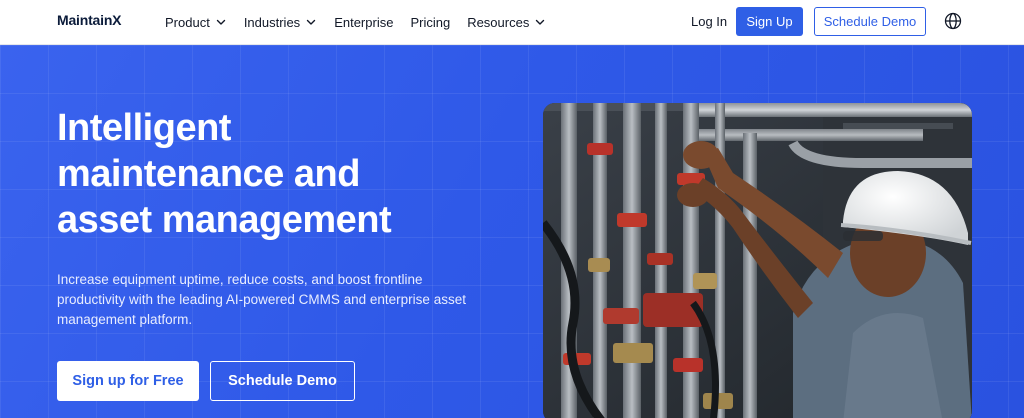  I want to click on headline-line: maintenance and, so click(208, 174).